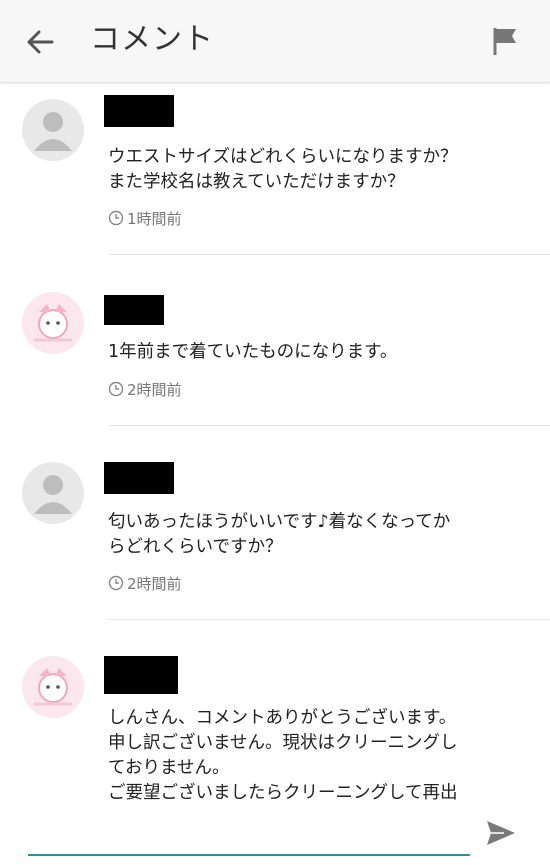 The width and height of the screenshot is (550, 865). Describe the element at coordinates (40, 42) in the screenshot. I see `arrow-left-icon` at that location.